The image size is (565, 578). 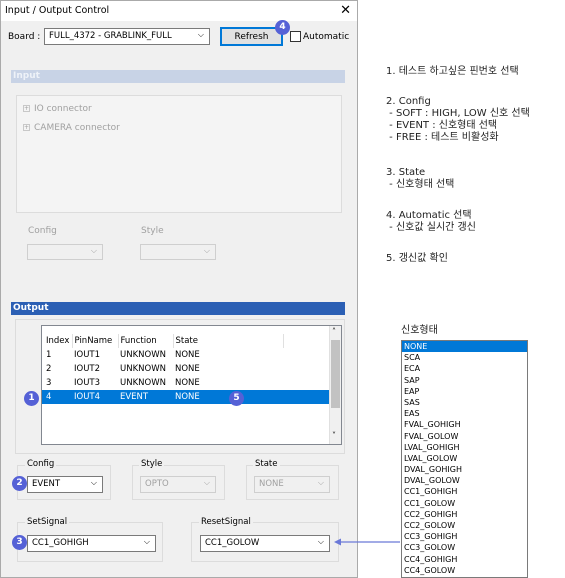 I want to click on table-row: 1 IOUT1 UNKNOWN NONE, so click(x=186, y=355).